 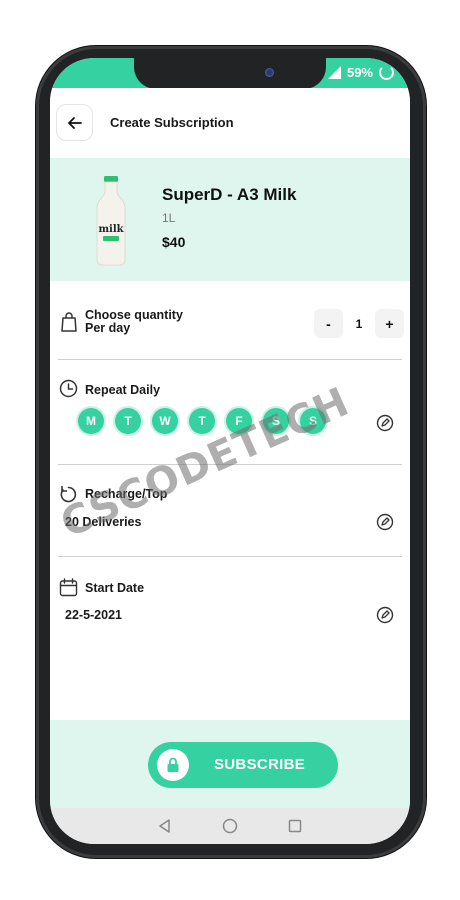 I want to click on recharge-value: 20 Deliveries, so click(x=103, y=522).